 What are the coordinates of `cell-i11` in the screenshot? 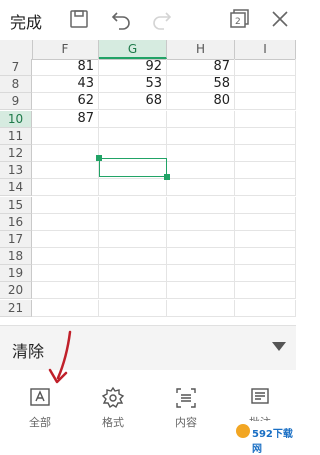 It's located at (265, 136).